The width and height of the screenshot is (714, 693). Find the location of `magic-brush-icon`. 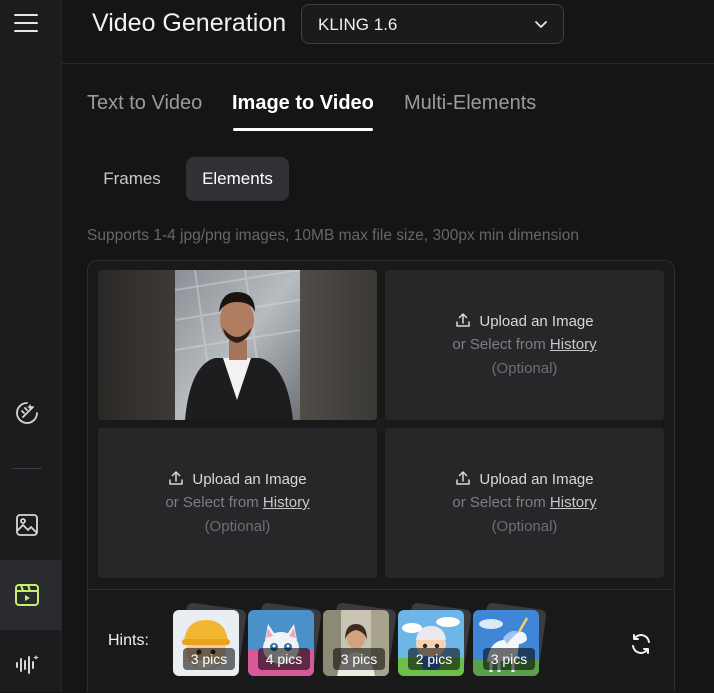

magic-brush-icon is located at coordinates (27, 413).